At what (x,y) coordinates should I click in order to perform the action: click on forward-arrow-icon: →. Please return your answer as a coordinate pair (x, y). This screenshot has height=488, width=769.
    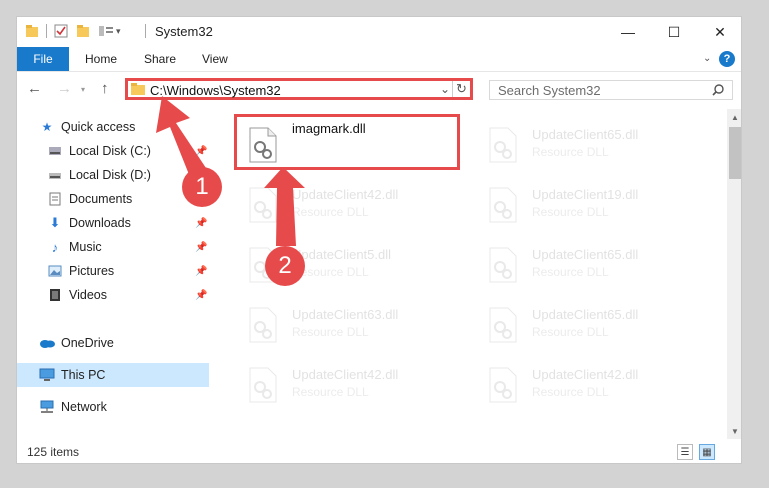
    Looking at the image, I should click on (64, 88).